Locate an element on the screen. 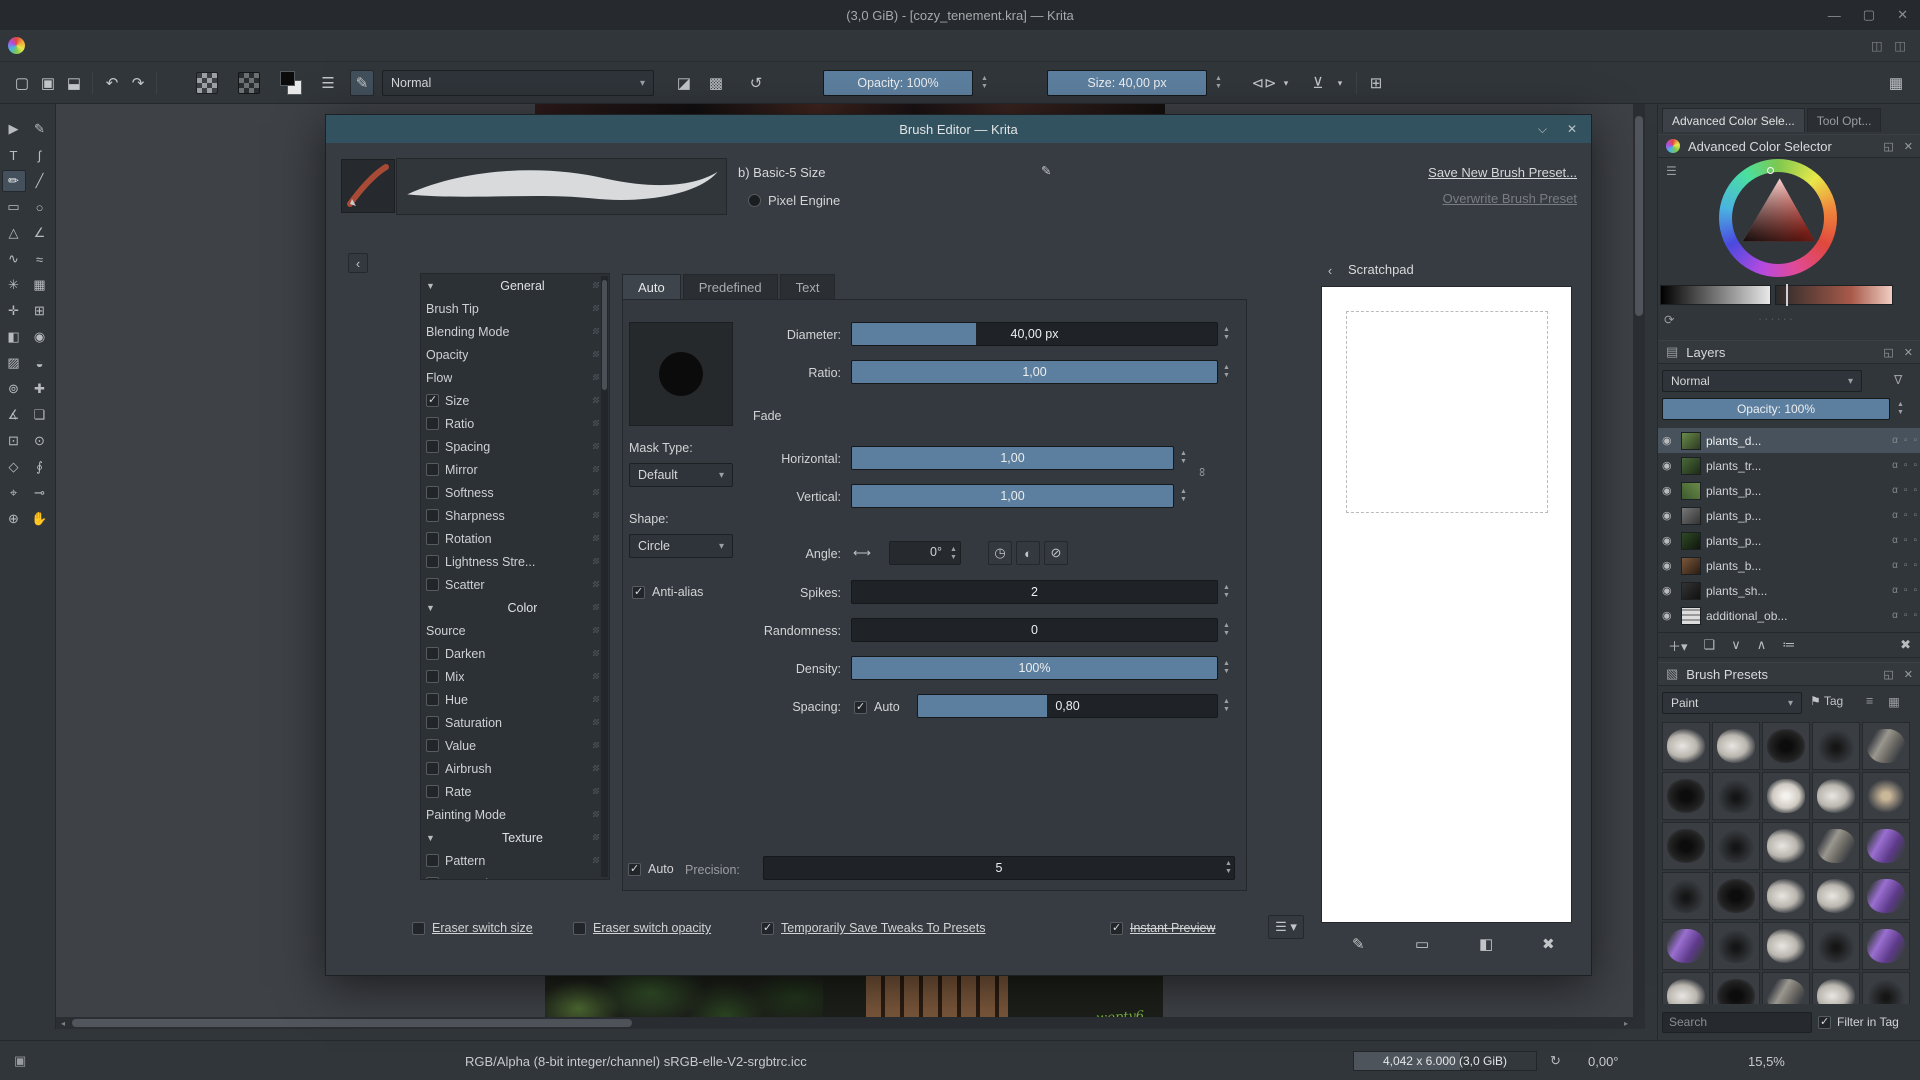 Image resolution: width=1920 pixels, height=1080 pixels. mirror-options2-icon: ▾ is located at coordinates (1340, 83).